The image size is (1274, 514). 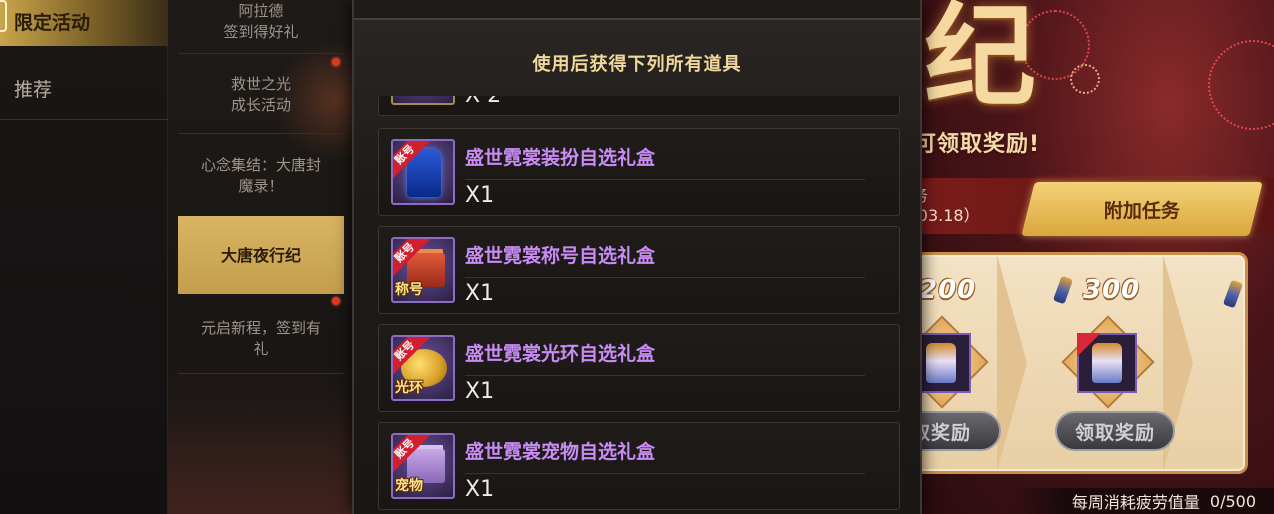 What do you see at coordinates (423, 100) in the screenshot?
I see `item-icon` at bounding box center [423, 100].